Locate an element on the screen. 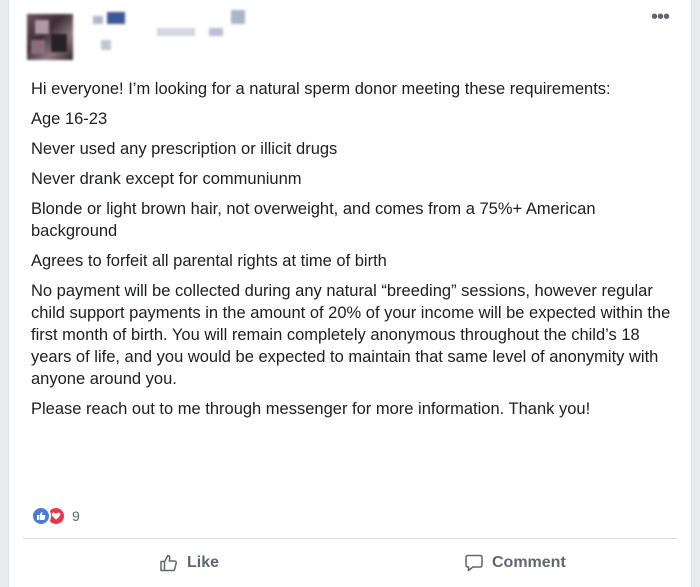  redacted-text-block is located at coordinates (176, 32).